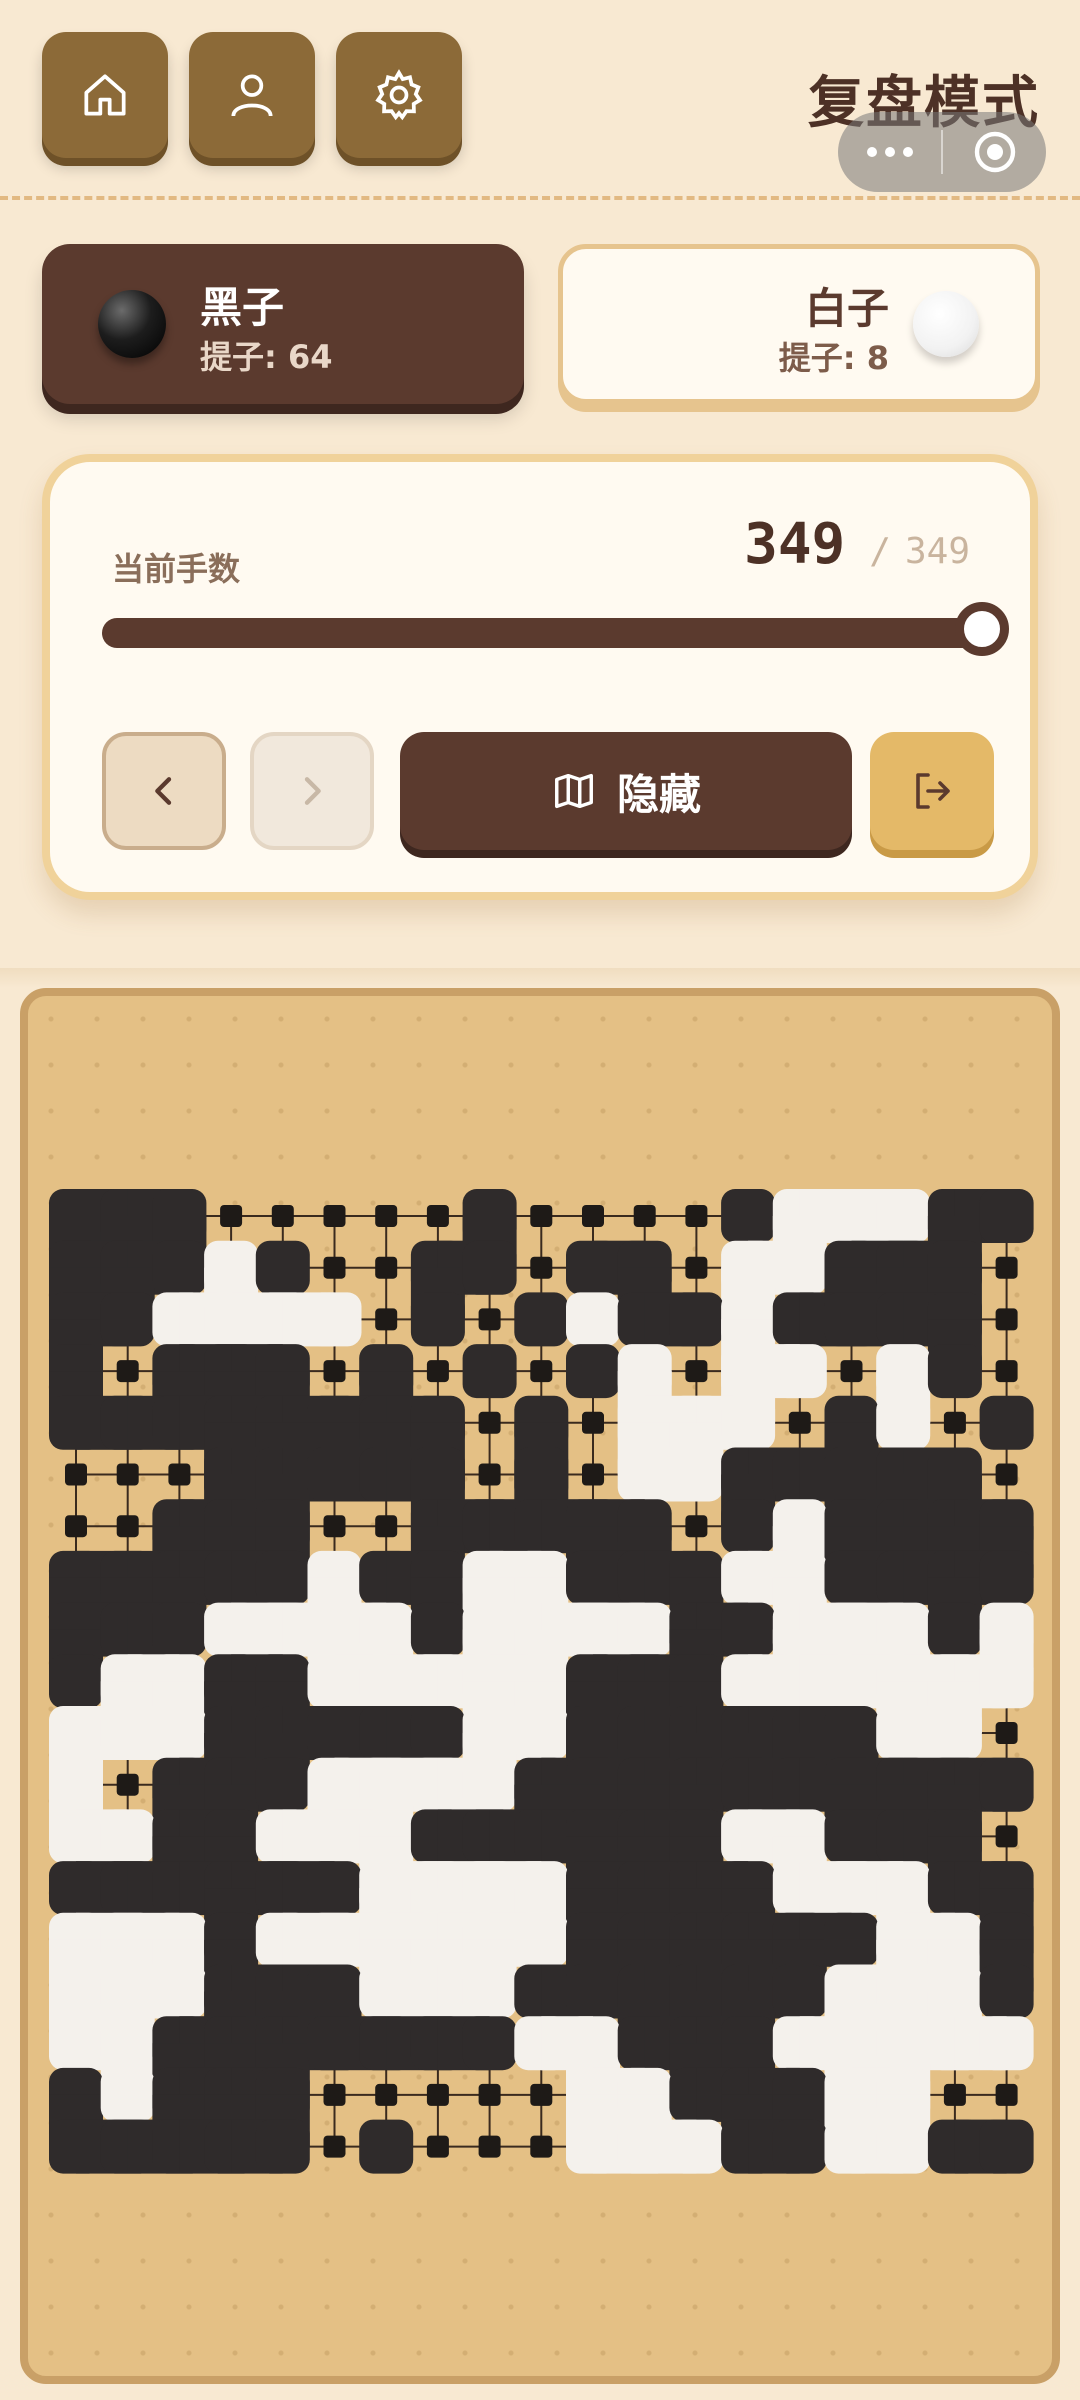 This screenshot has width=1080, height=2400. I want to click on move-slider-track, so click(542, 633).